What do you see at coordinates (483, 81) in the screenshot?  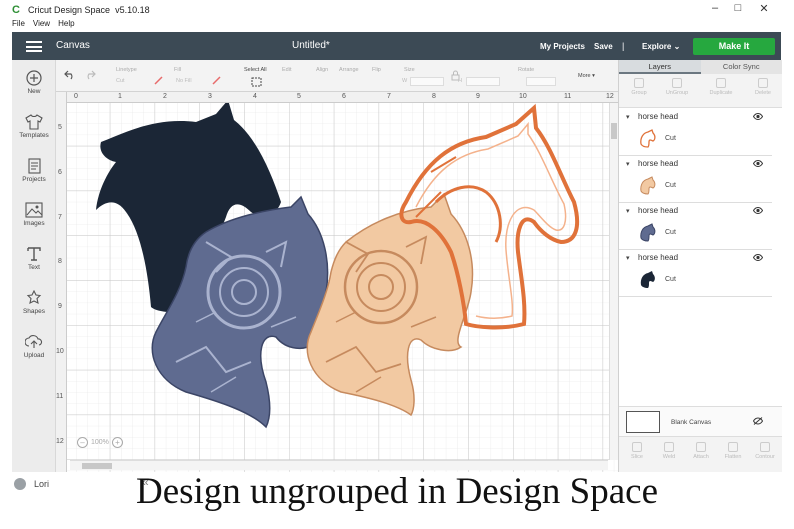 I see `size-height-input` at bounding box center [483, 81].